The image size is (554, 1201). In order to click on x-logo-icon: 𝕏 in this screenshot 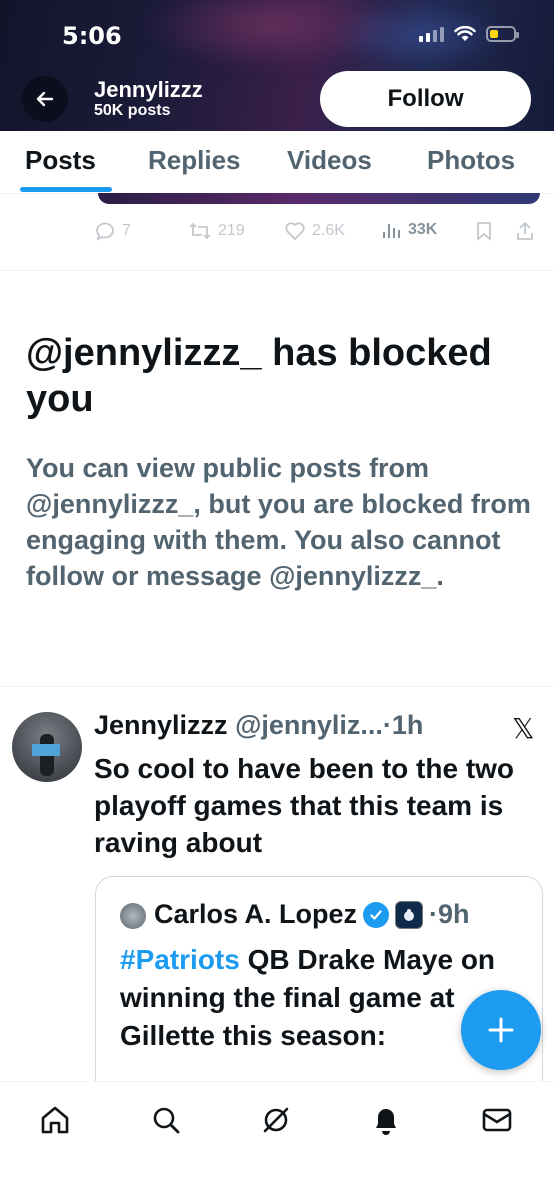, I will do `click(523, 728)`.